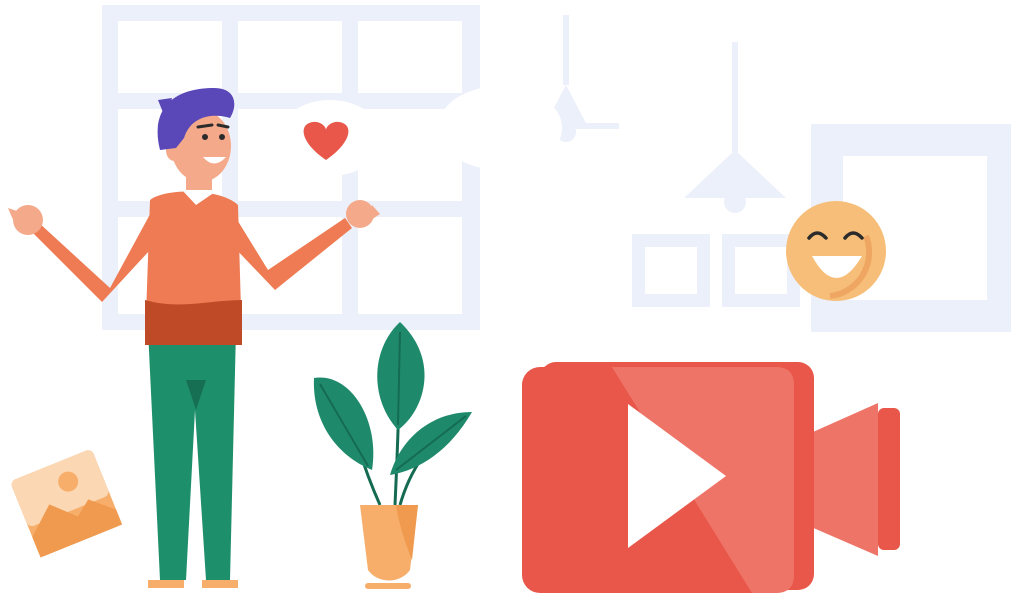 Image resolution: width=1011 pixels, height=596 pixels. Describe the element at coordinates (836, 251) in the screenshot. I see `laughing-emoji-icon` at that location.